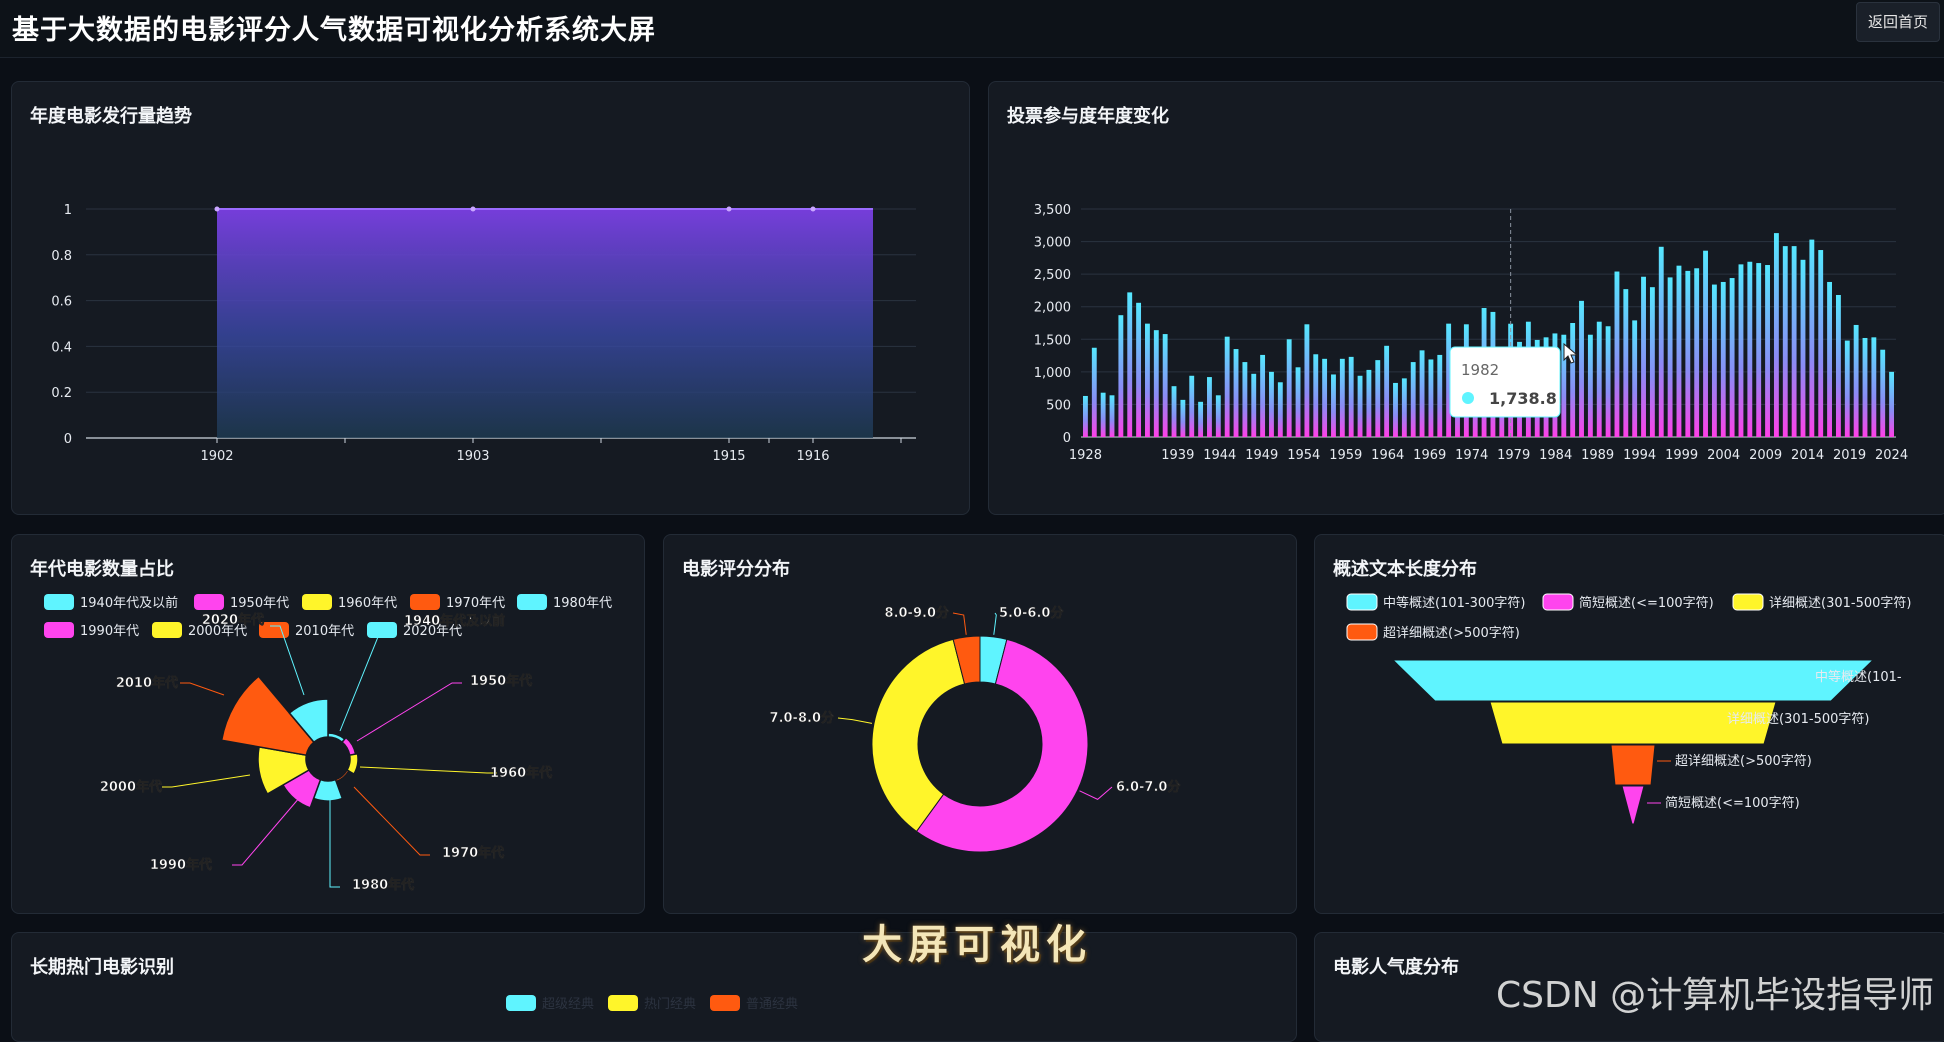  What do you see at coordinates (367, 603) in the screenshot?
I see `legend-label: 1960年代` at bounding box center [367, 603].